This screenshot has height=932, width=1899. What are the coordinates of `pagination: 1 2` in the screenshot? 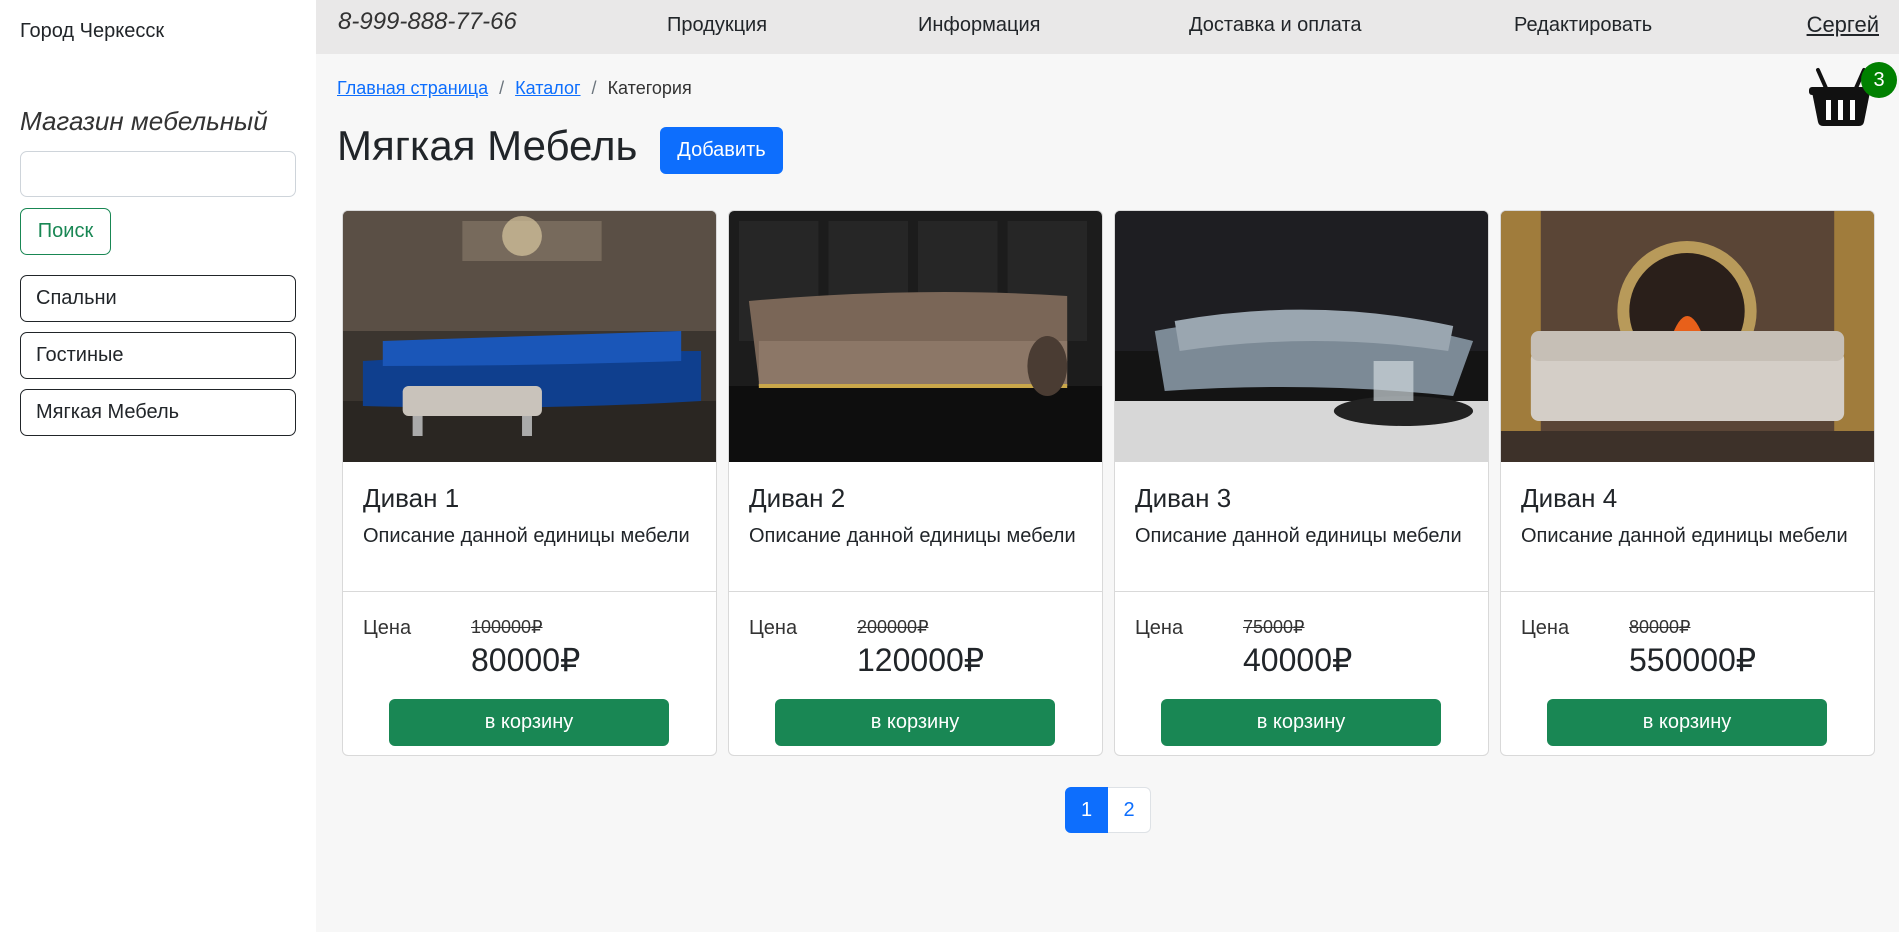 It's located at (1108, 810).